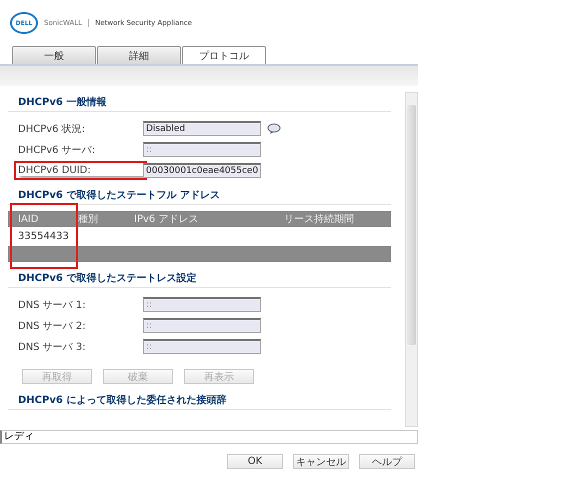 The height and width of the screenshot is (491, 576). What do you see at coordinates (199, 278) in the screenshot?
I see `section-title: DHCPv6 で取得したステートレス設定` at bounding box center [199, 278].